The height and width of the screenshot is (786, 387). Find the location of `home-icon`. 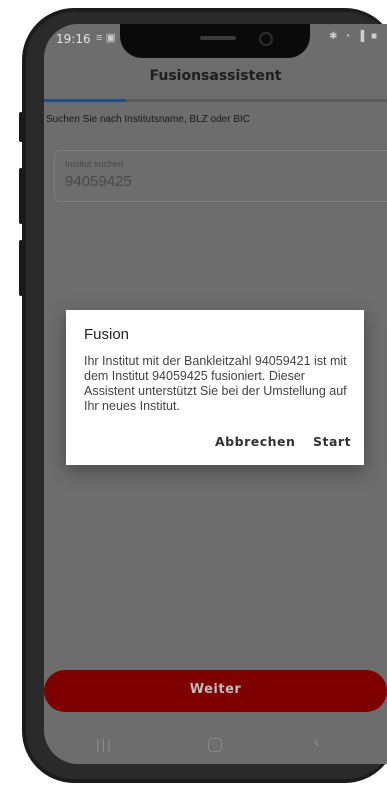

home-icon is located at coordinates (215, 745).